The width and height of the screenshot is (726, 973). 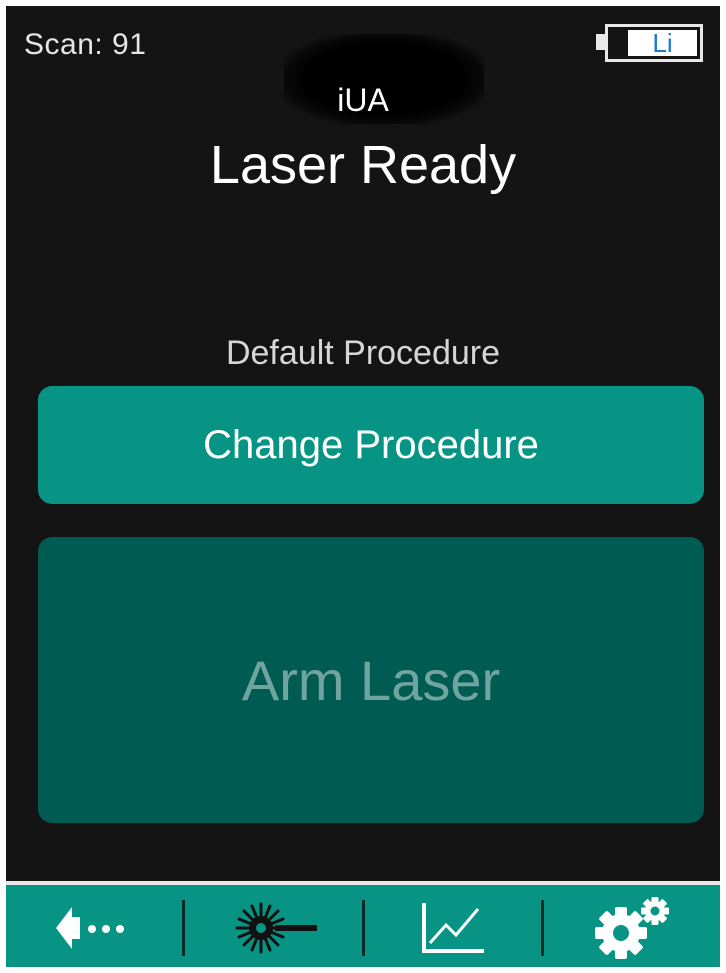 I want to click on settings-gear-icon, so click(x=631, y=928).